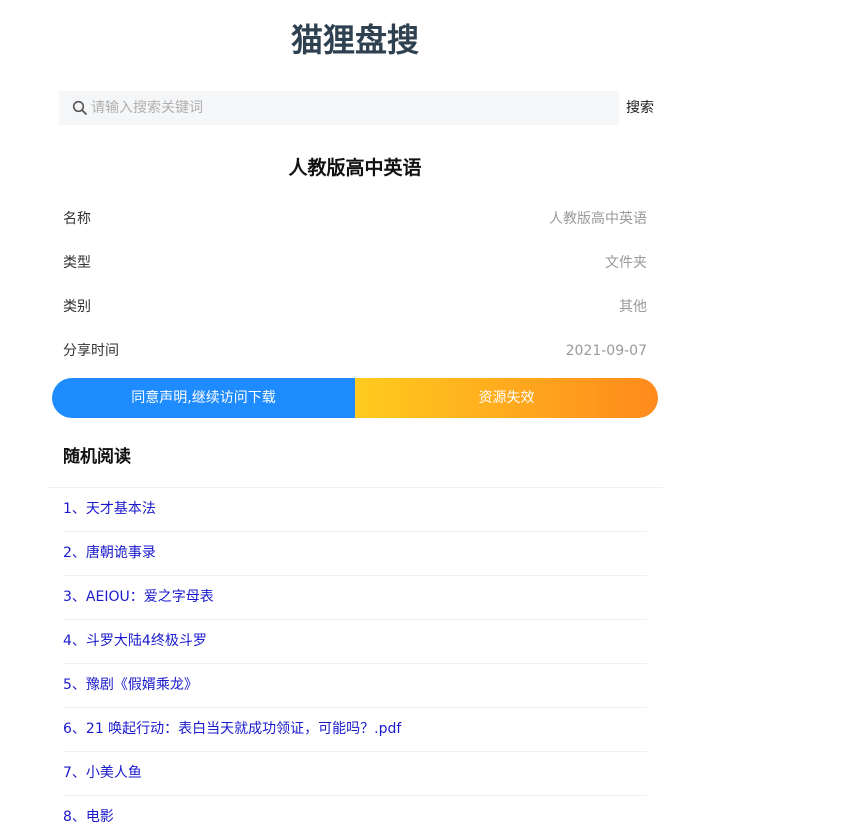 The image size is (842, 834). Describe the element at coordinates (91, 351) in the screenshot. I see `info-label: 分享时间` at that location.